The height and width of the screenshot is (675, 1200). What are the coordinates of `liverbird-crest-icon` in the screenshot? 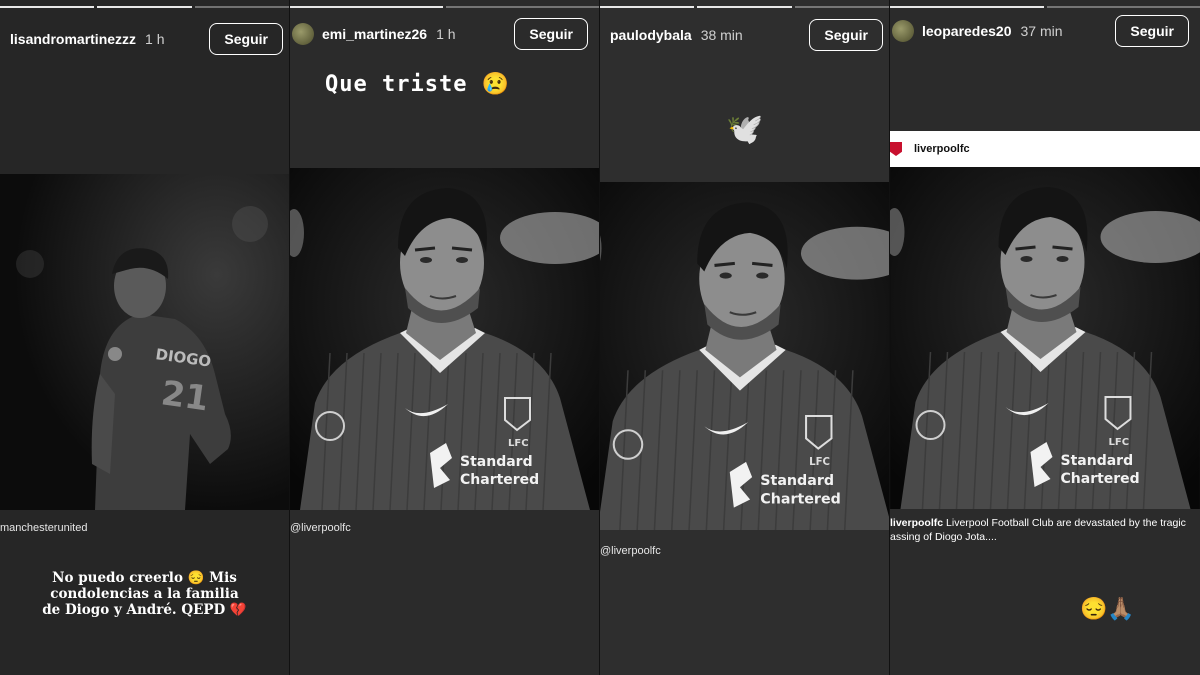 It's located at (896, 149).